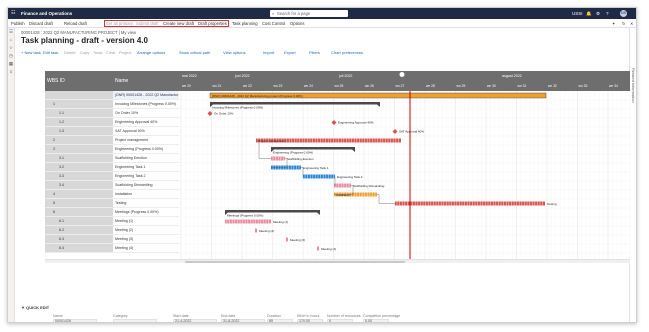 The image size is (649, 332). I want to click on table-row: 2 Project management, so click(112, 140).